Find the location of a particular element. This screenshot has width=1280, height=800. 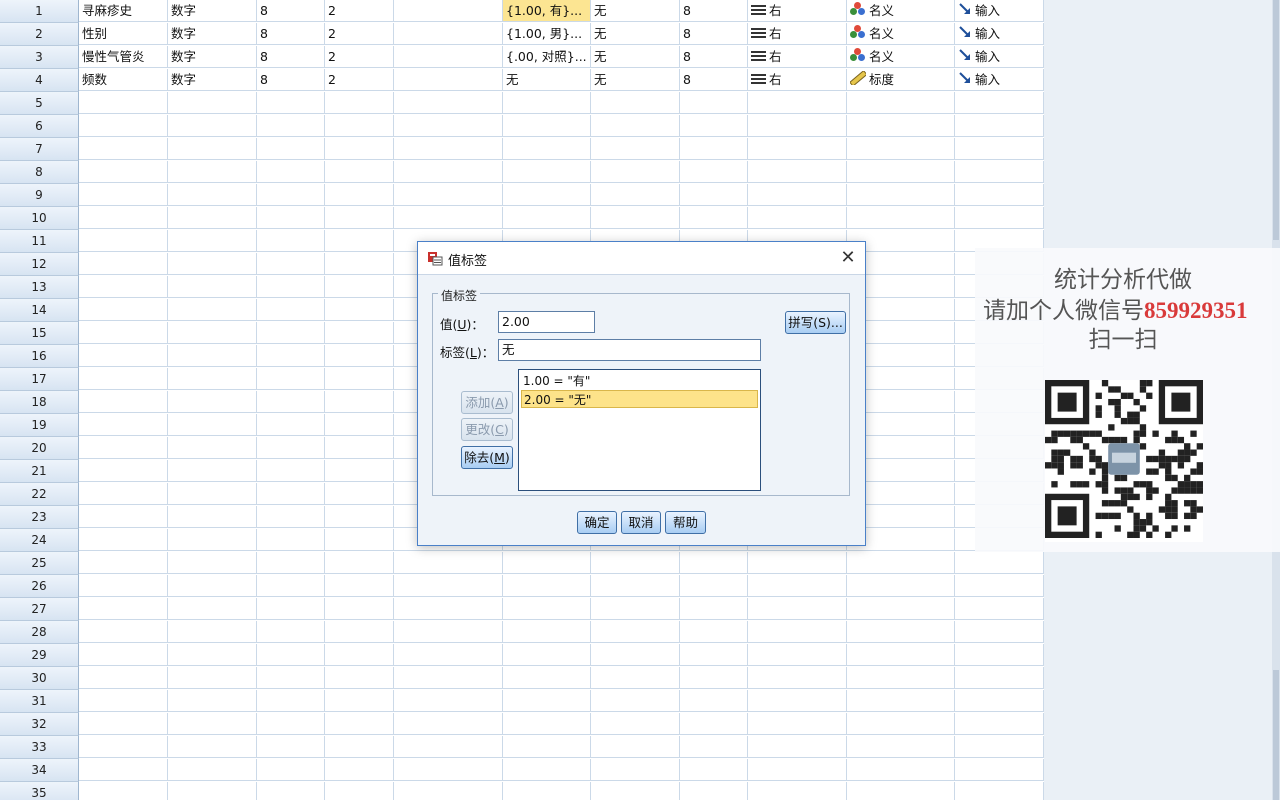

value-input: 2.00 is located at coordinates (546, 322).